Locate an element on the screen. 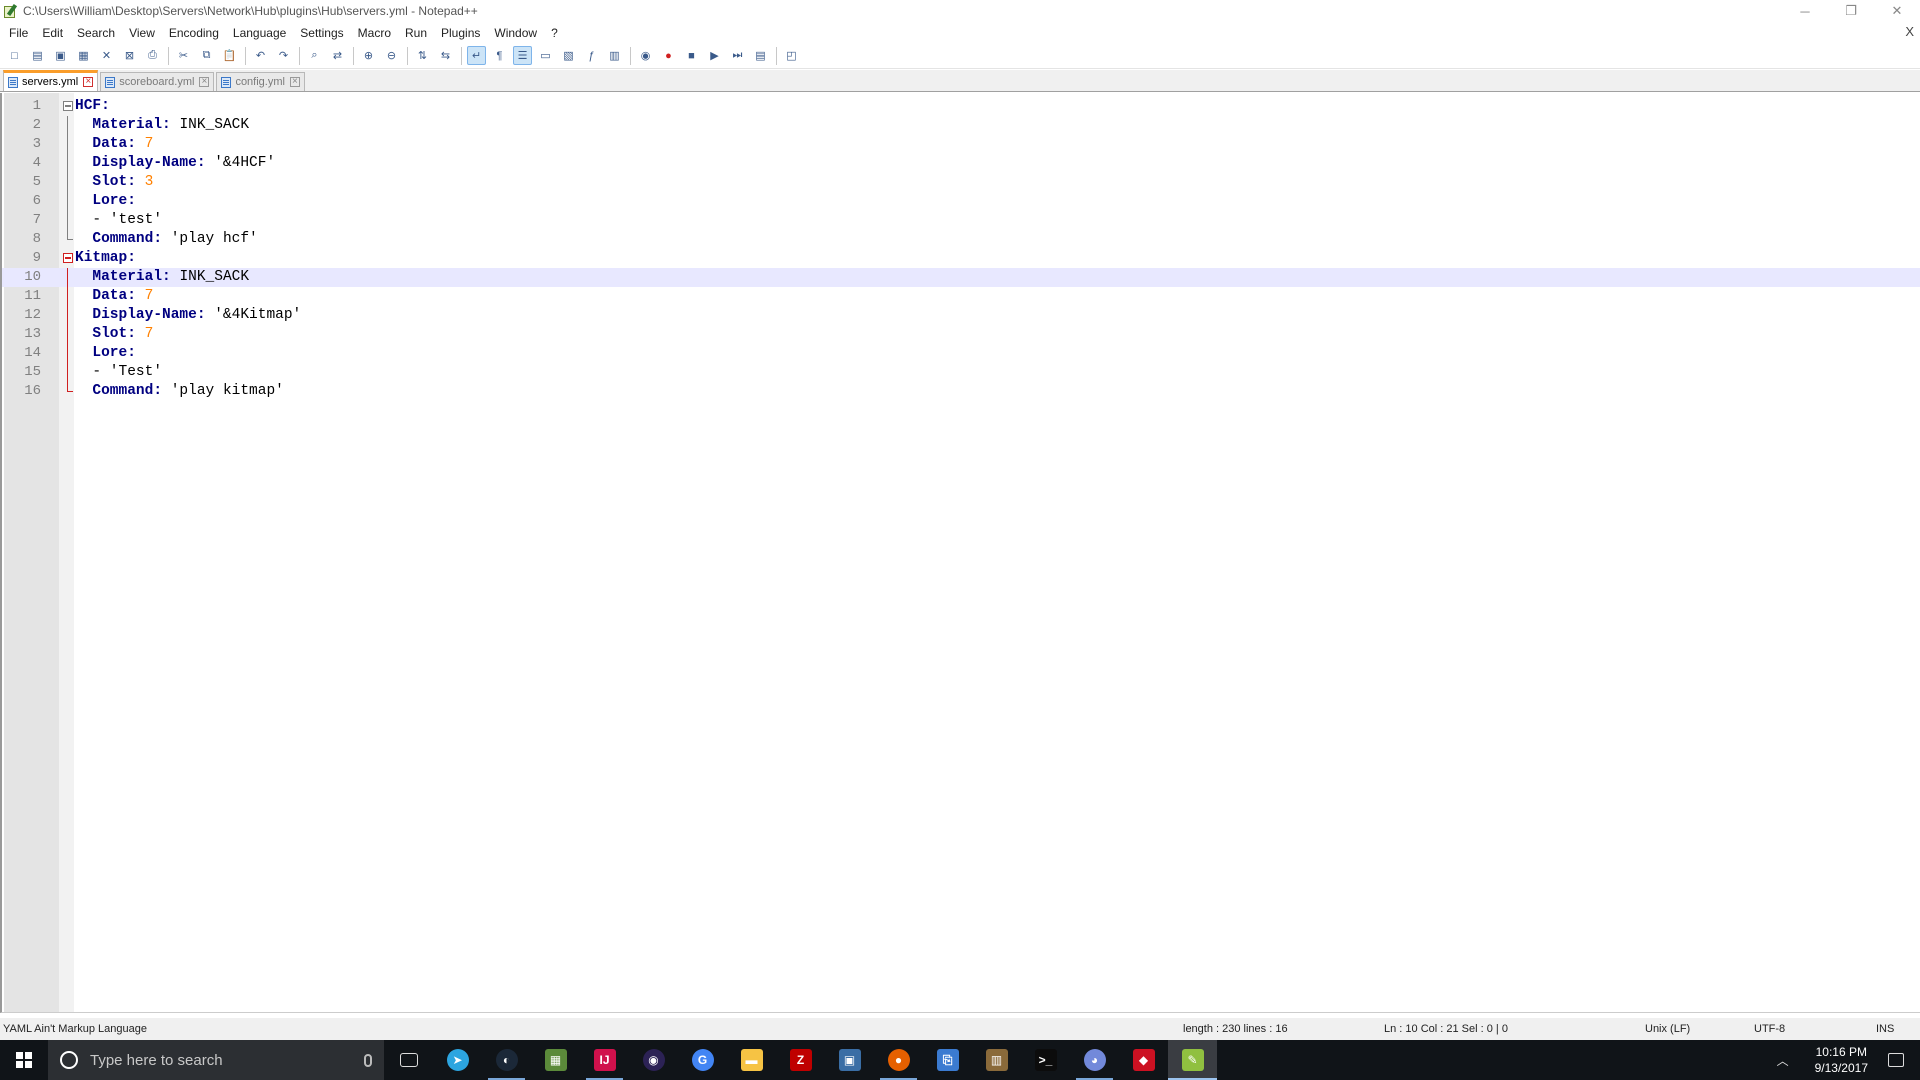  sync-vertical-icon: ⇅ is located at coordinates (422, 55).